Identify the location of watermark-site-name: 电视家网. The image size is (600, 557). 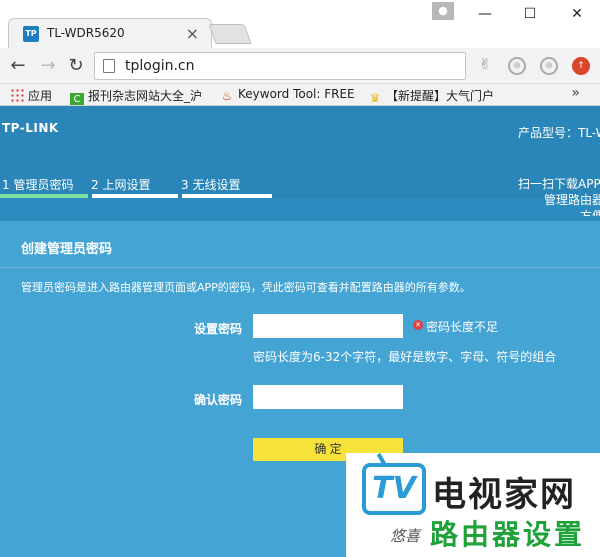
(504, 495).